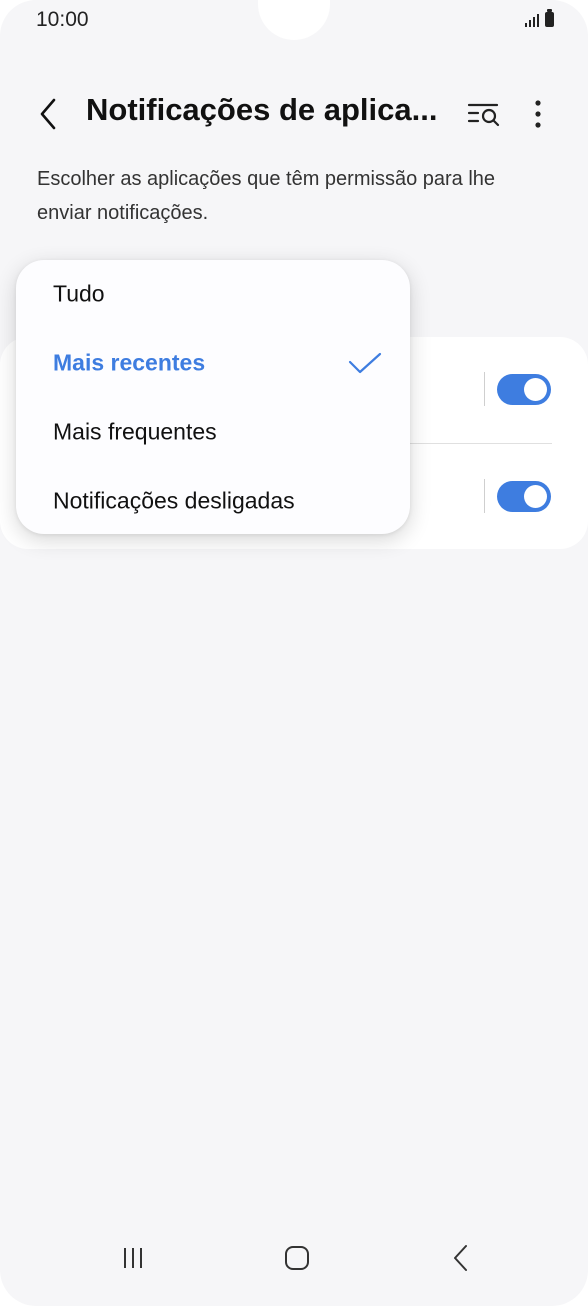  I want to click on menu-item-notificacoes-desligadas: Notificações desligadas, so click(213, 501).